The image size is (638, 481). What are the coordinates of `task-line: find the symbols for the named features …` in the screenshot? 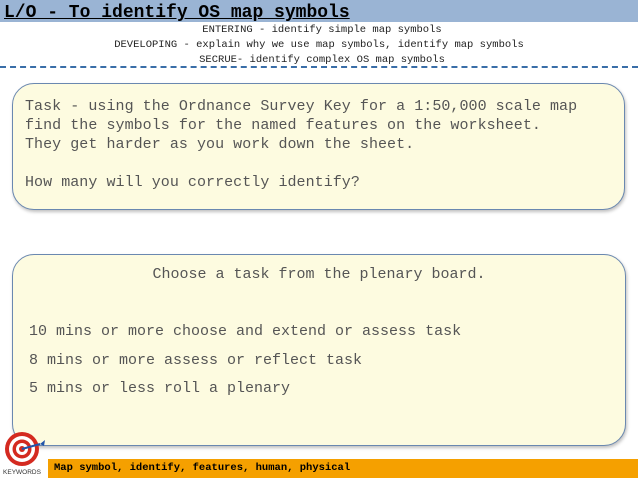 It's located at (283, 125).